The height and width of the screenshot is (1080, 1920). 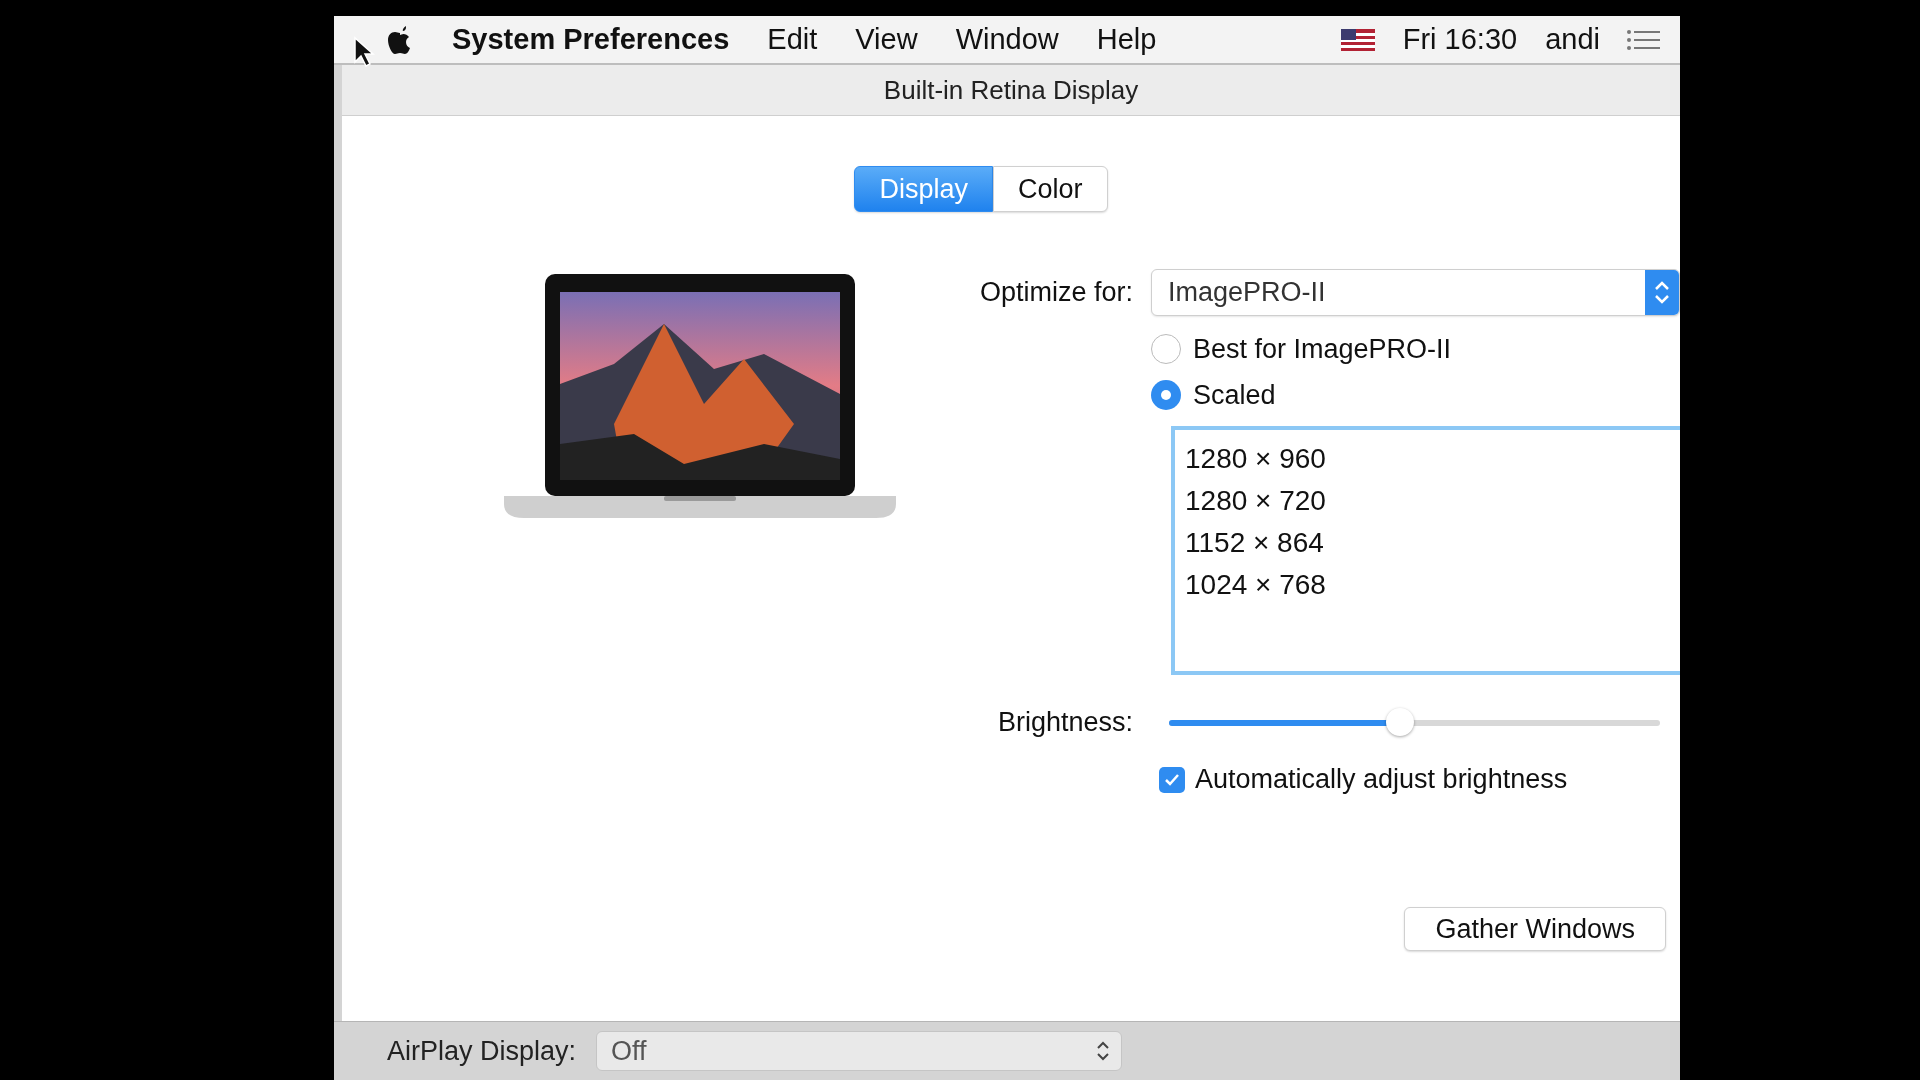 I want to click on field-label: AirPlay Display:, so click(x=482, y=1051).